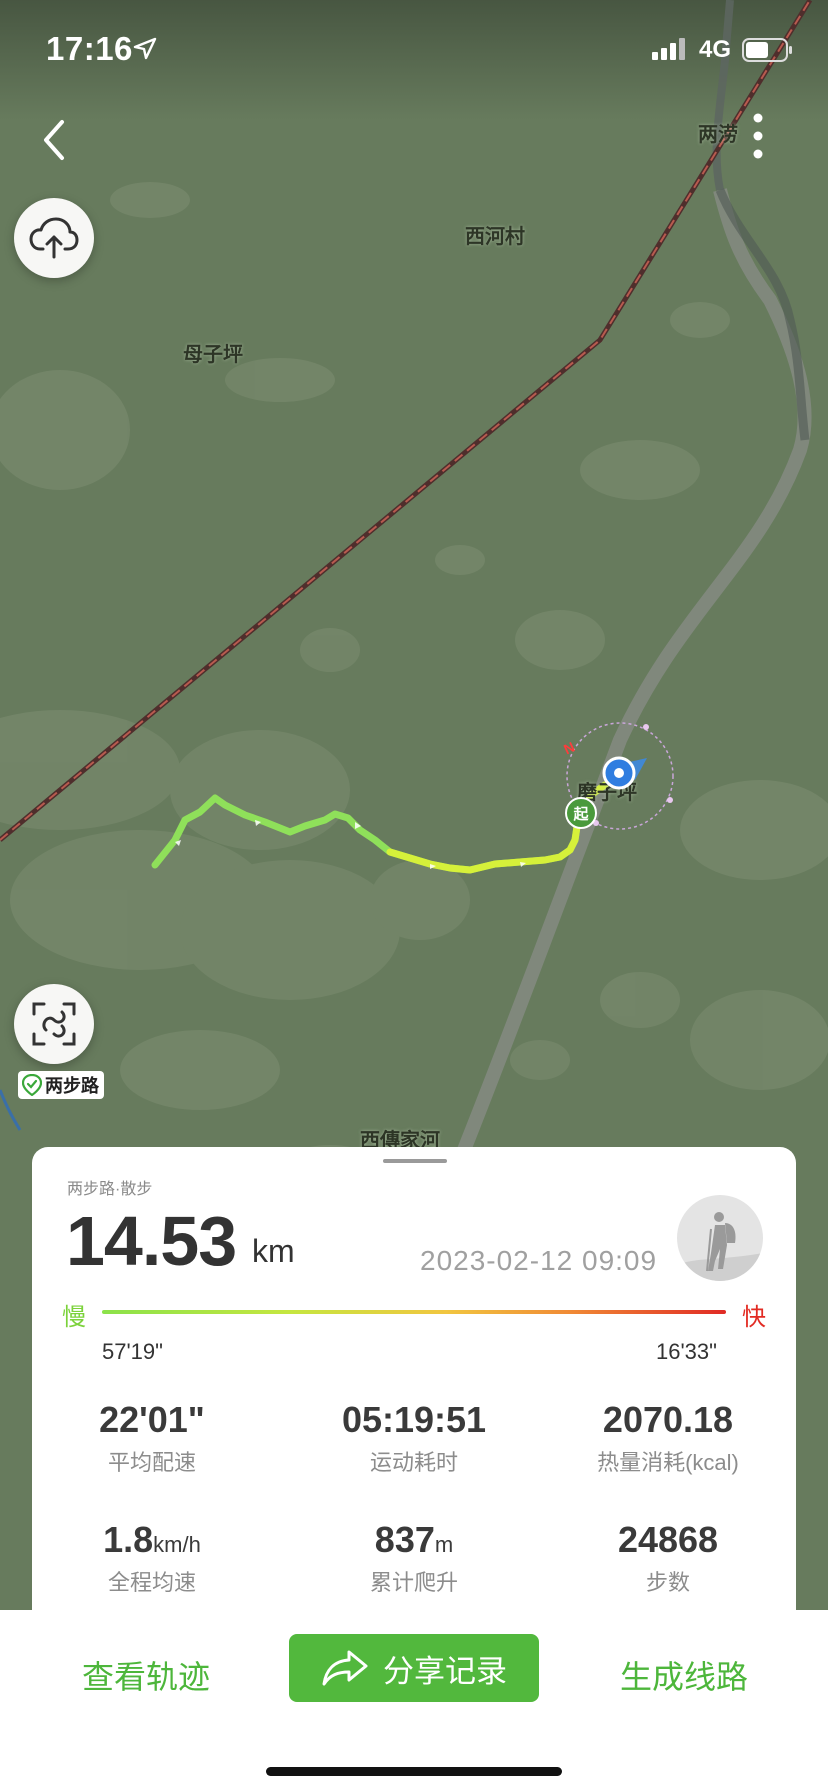 Image resolution: width=828 pixels, height=1792 pixels. Describe the element at coordinates (581, 813) in the screenshot. I see `start-marker: 起` at that location.